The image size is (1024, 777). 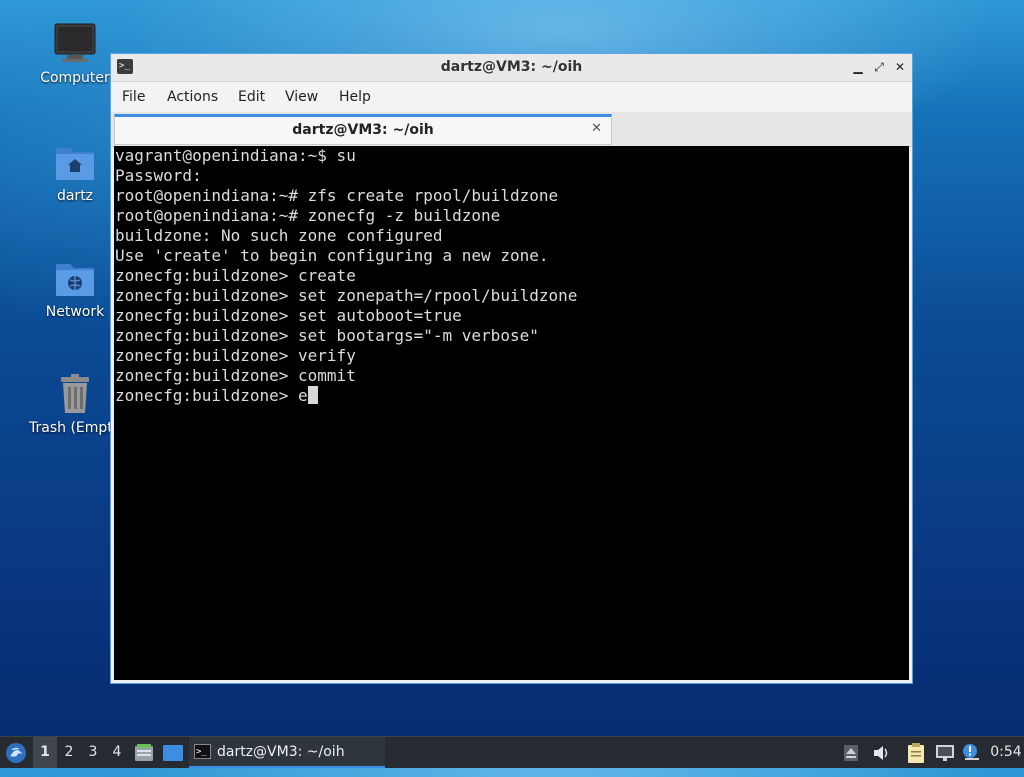 I want to click on start-menu-button, so click(x=17, y=752).